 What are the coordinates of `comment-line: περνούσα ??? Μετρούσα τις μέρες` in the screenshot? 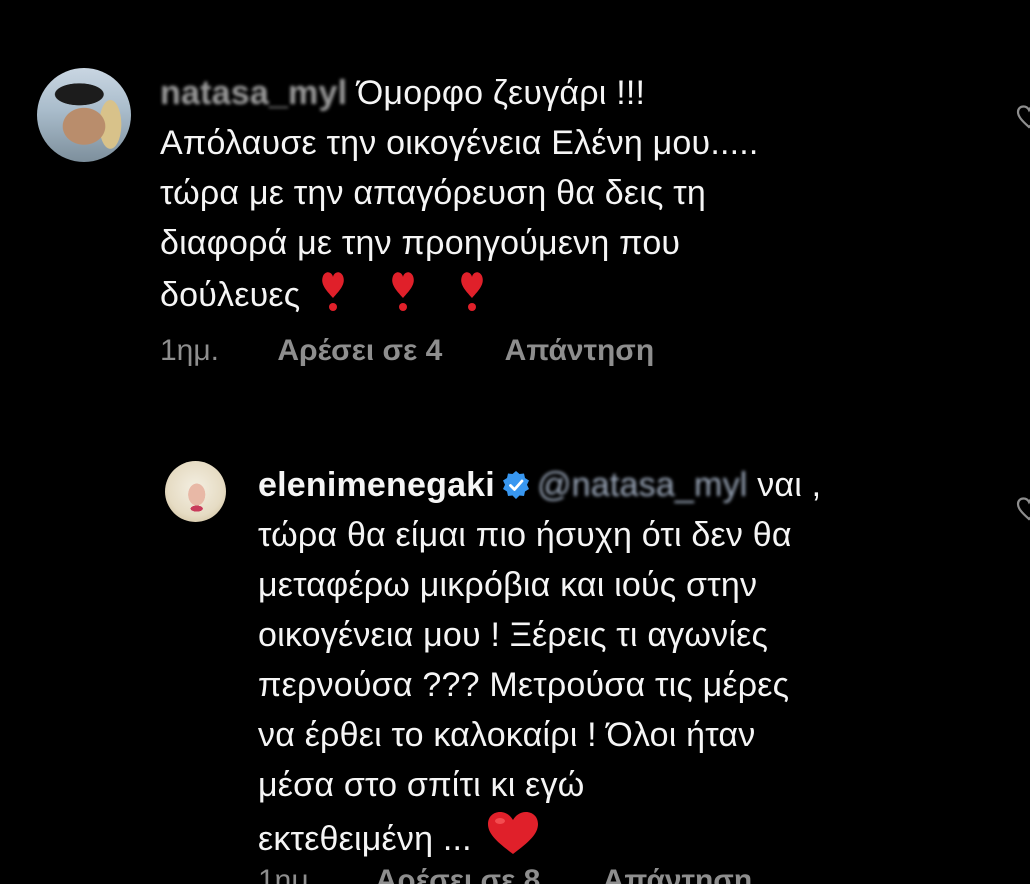 It's located at (524, 685).